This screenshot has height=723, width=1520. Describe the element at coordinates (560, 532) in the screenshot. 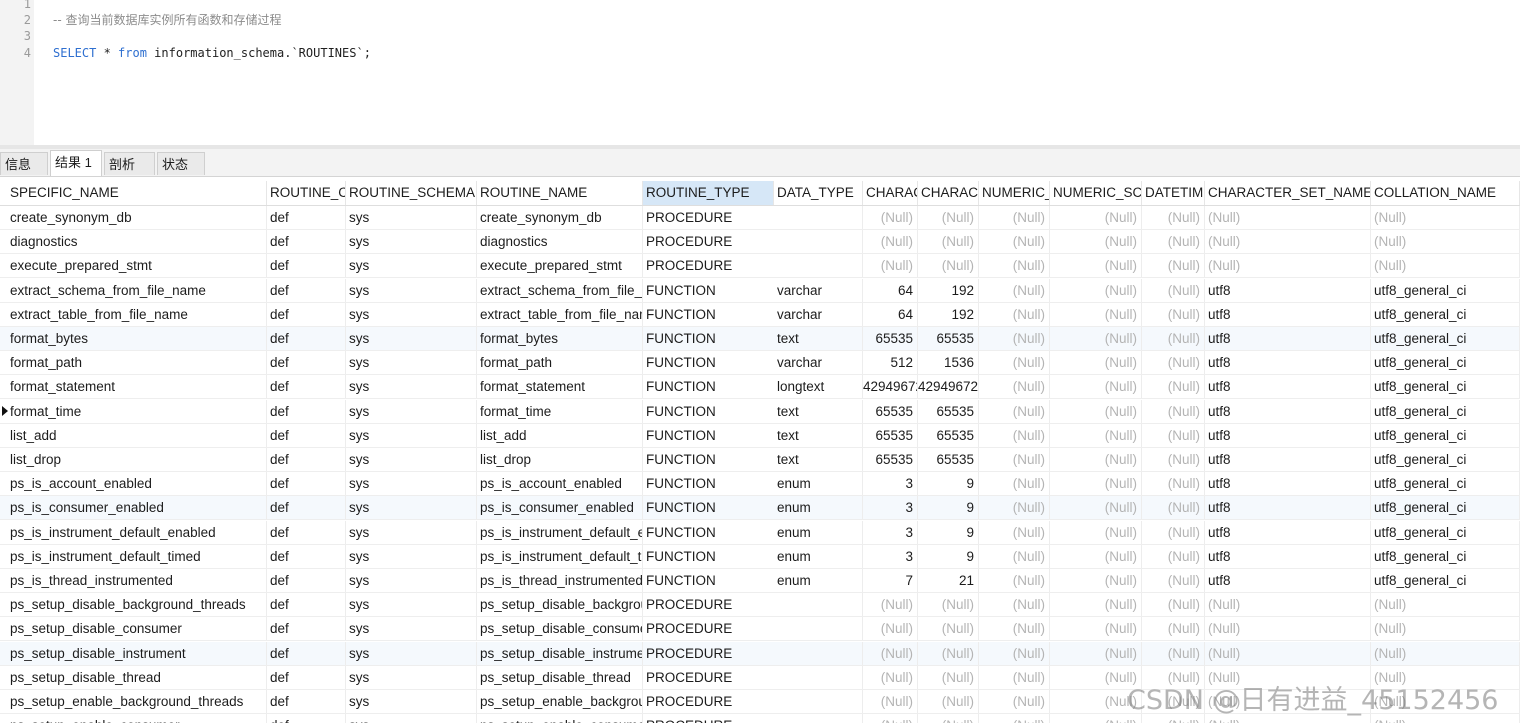

I see `cell-routine-name: ps_is_instrument_default_enabled` at that location.